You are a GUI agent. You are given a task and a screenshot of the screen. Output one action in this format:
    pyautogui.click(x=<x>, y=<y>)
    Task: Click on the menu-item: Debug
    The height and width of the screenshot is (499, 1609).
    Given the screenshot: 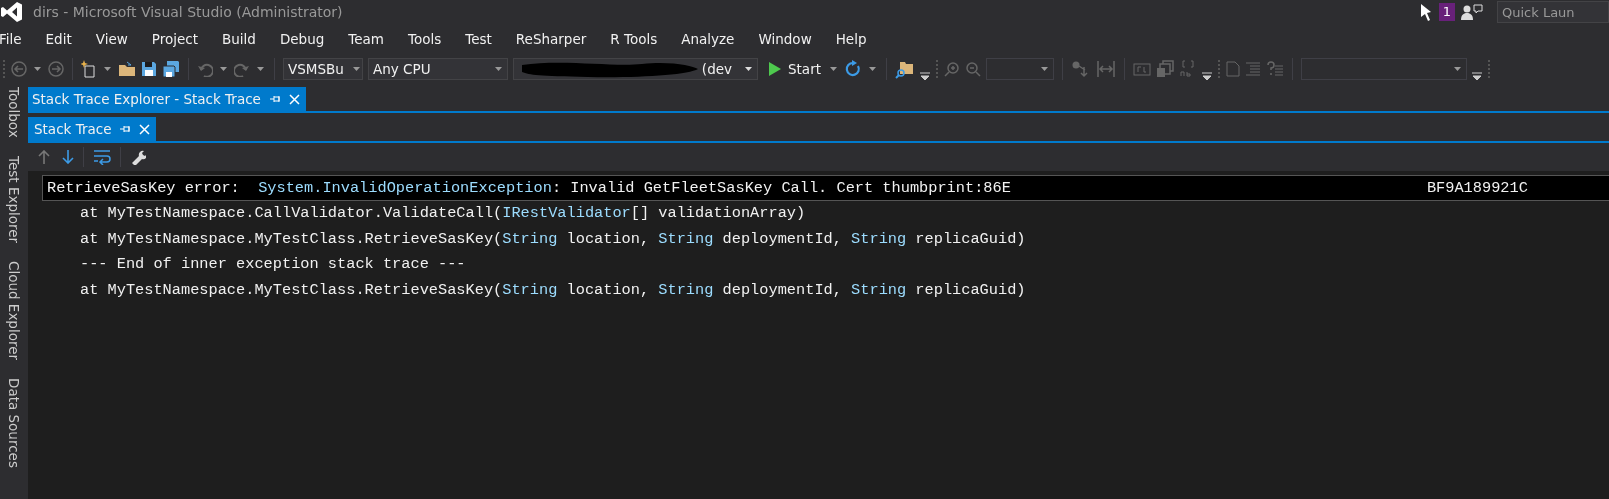 What is the action you would take?
    pyautogui.click(x=307, y=39)
    